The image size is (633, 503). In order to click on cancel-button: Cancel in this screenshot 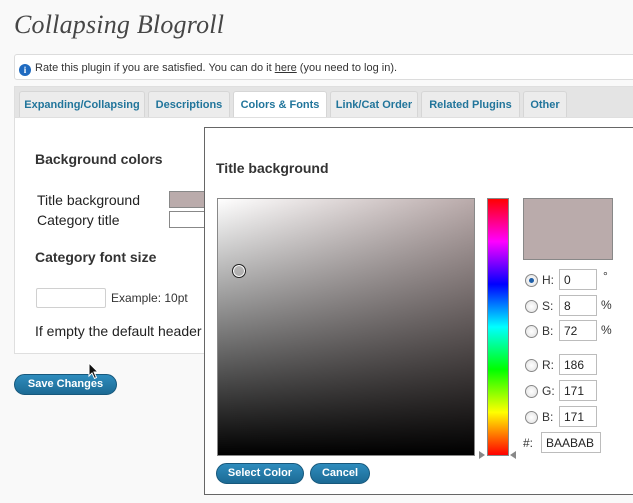, I will do `click(340, 473)`.